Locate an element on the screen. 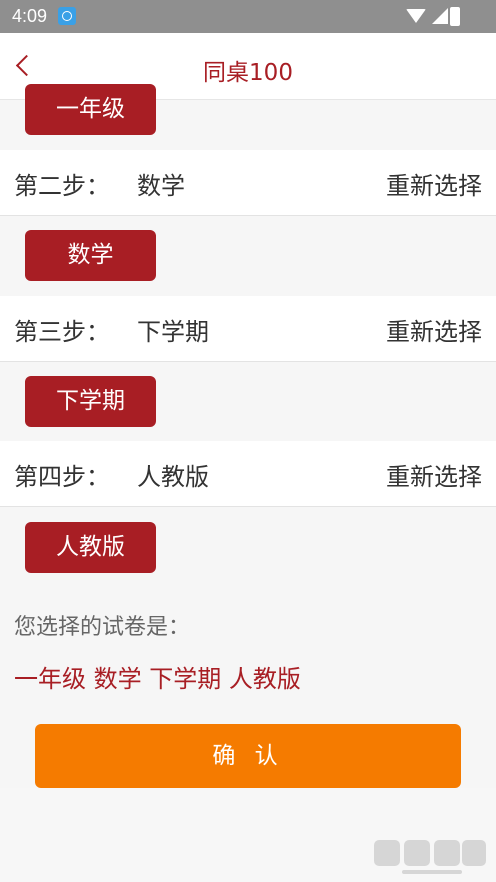 The height and width of the screenshot is (882, 496). subject-chip: 数学 is located at coordinates (90, 255).